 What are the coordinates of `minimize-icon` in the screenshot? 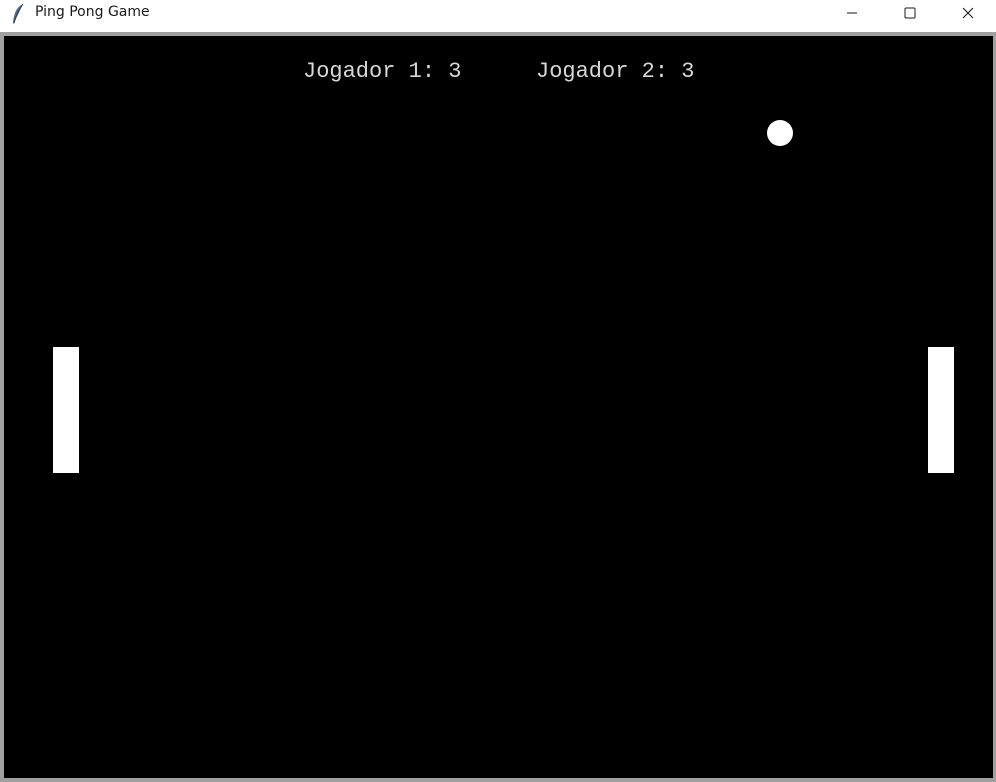 It's located at (852, 13).